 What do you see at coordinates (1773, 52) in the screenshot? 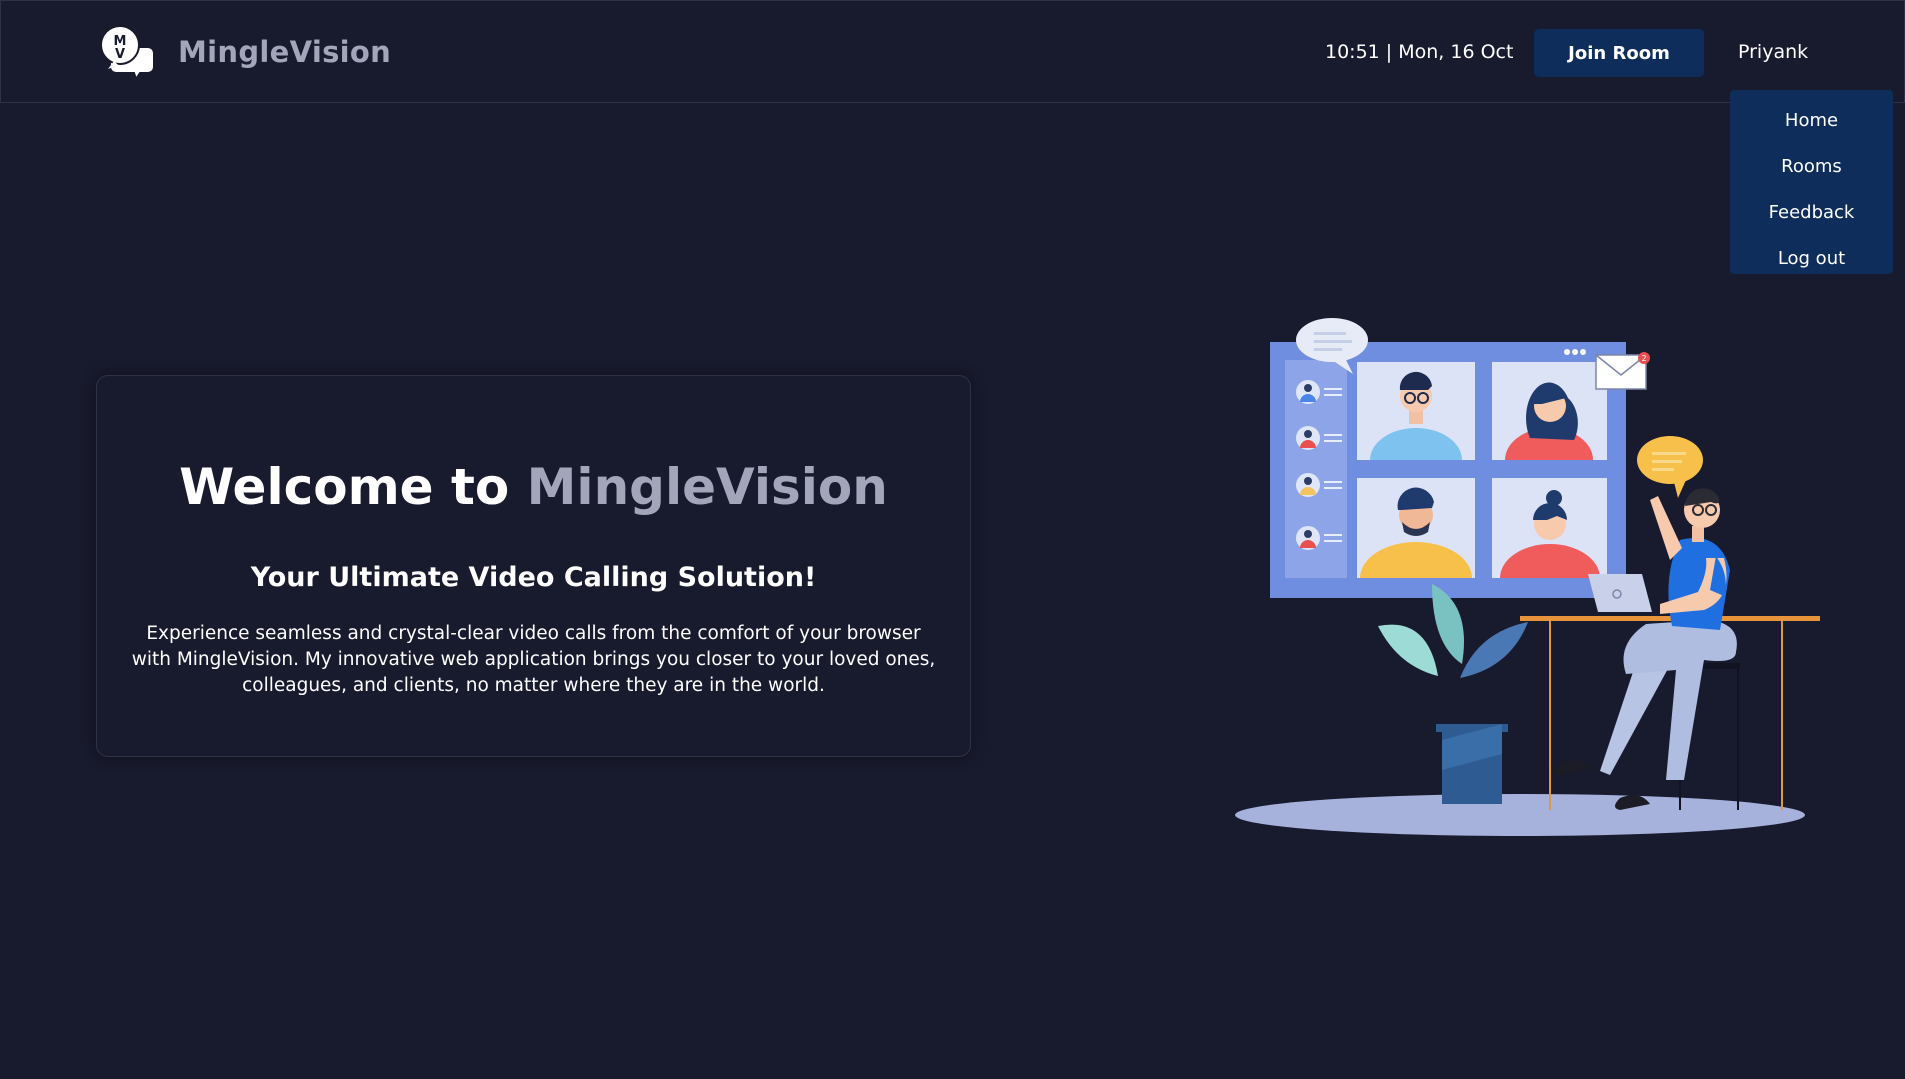
I see `user-menu-toggle: Priyank` at bounding box center [1773, 52].